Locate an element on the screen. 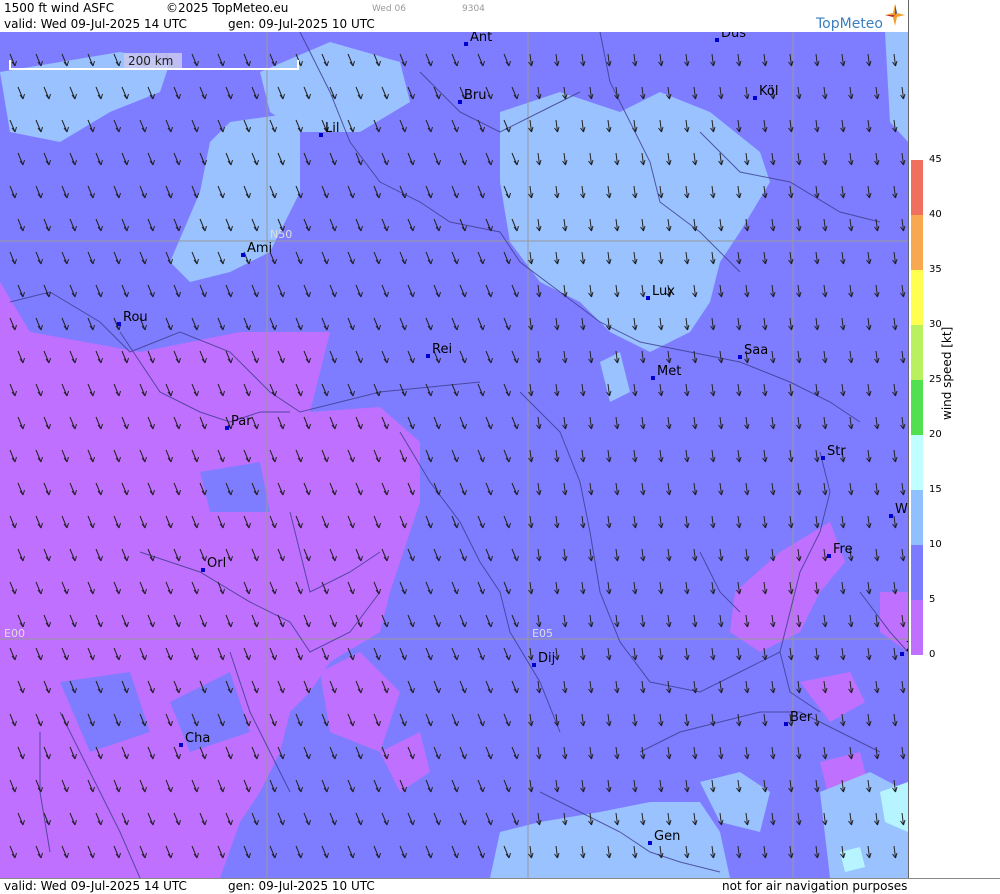 Image resolution: width=1000 pixels, height=894 pixels. city-label-4: Lil is located at coordinates (332, 128).